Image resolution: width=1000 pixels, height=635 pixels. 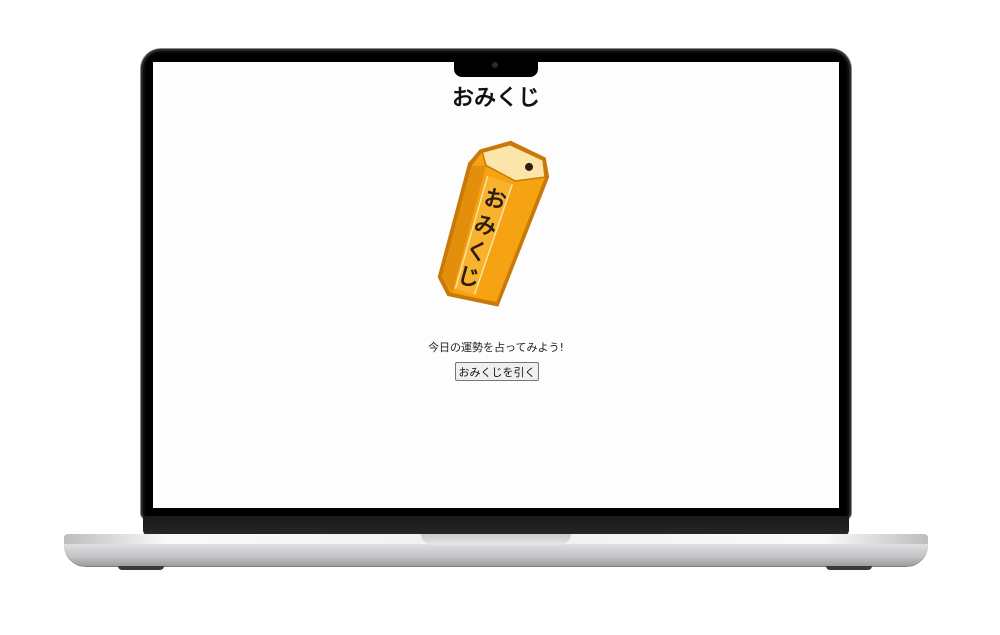 What do you see at coordinates (496, 539) in the screenshot?
I see `lid-thumb-cutout` at bounding box center [496, 539].